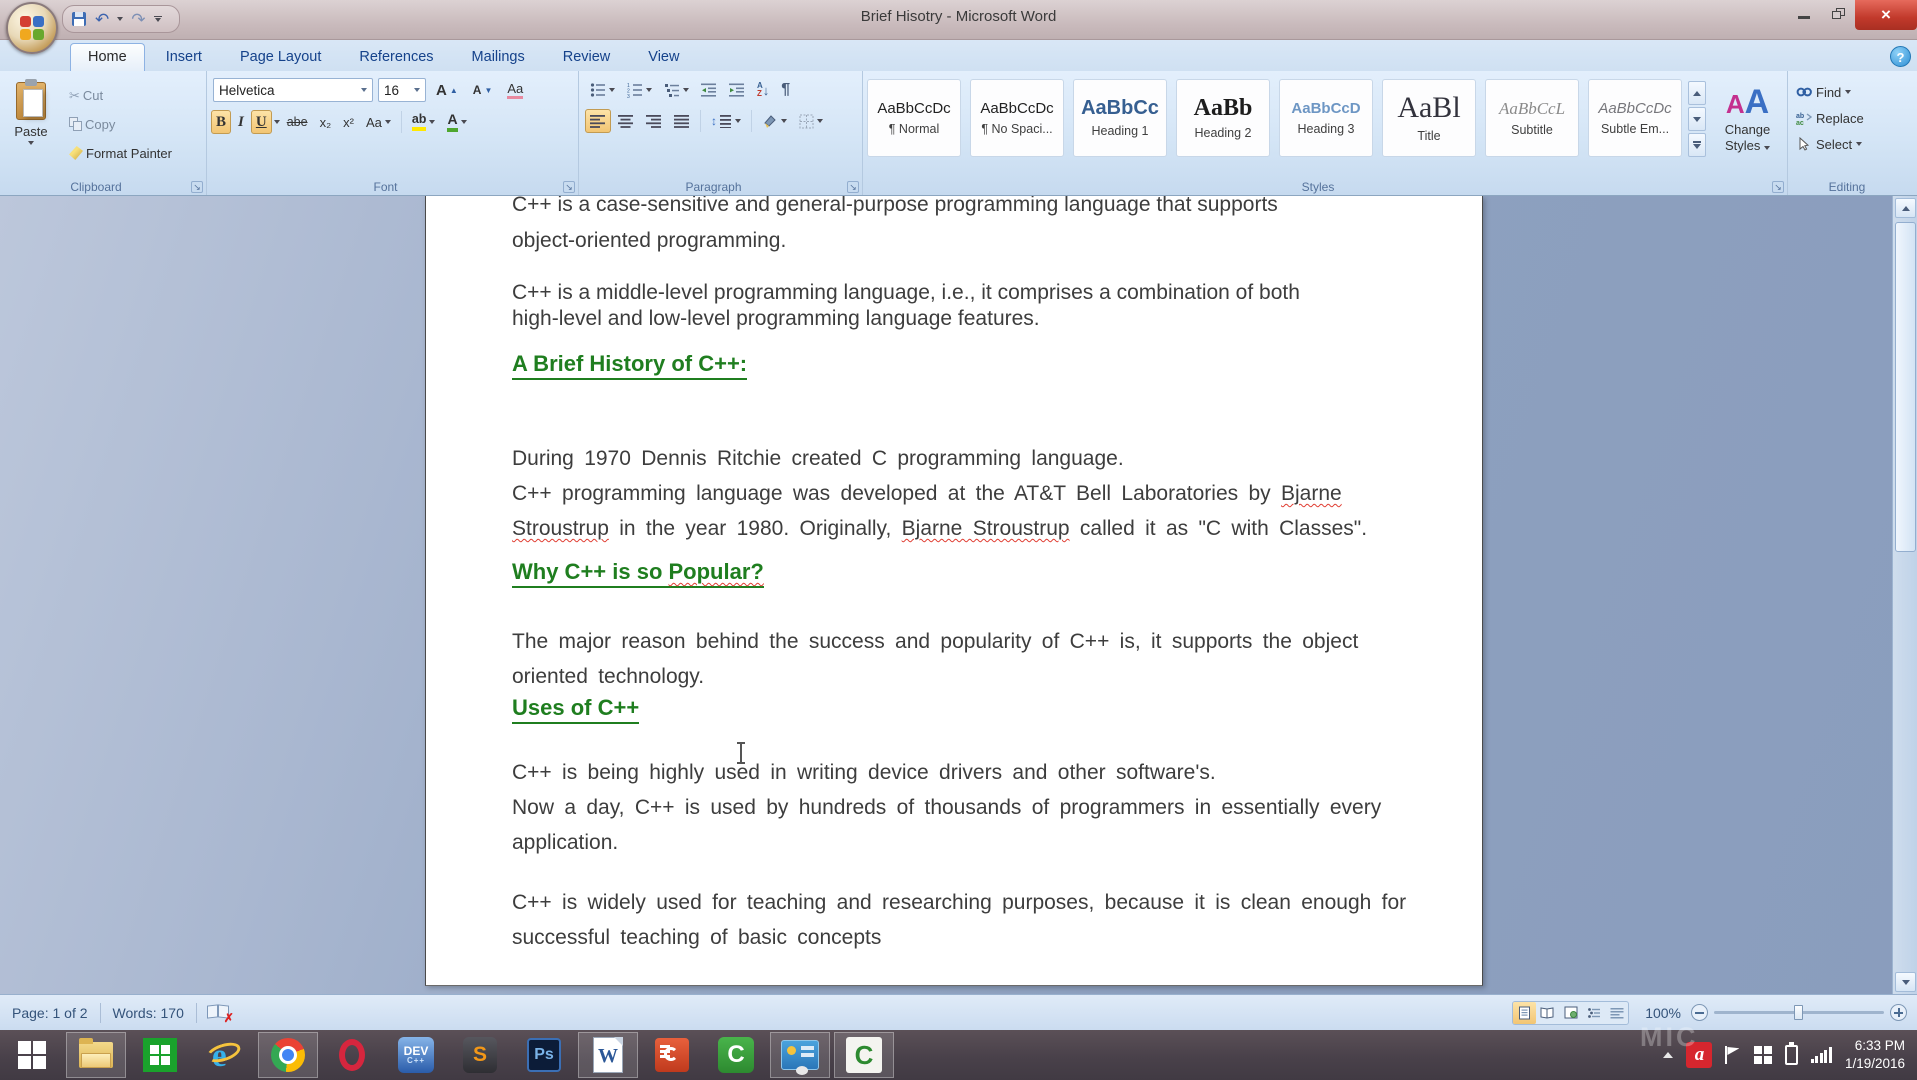  Describe the element at coordinates (1547, 1013) in the screenshot. I see `fullscreen-reading-view-icon` at that location.